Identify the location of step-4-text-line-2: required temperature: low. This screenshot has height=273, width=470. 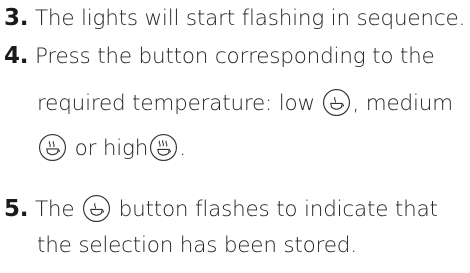
(179, 103).